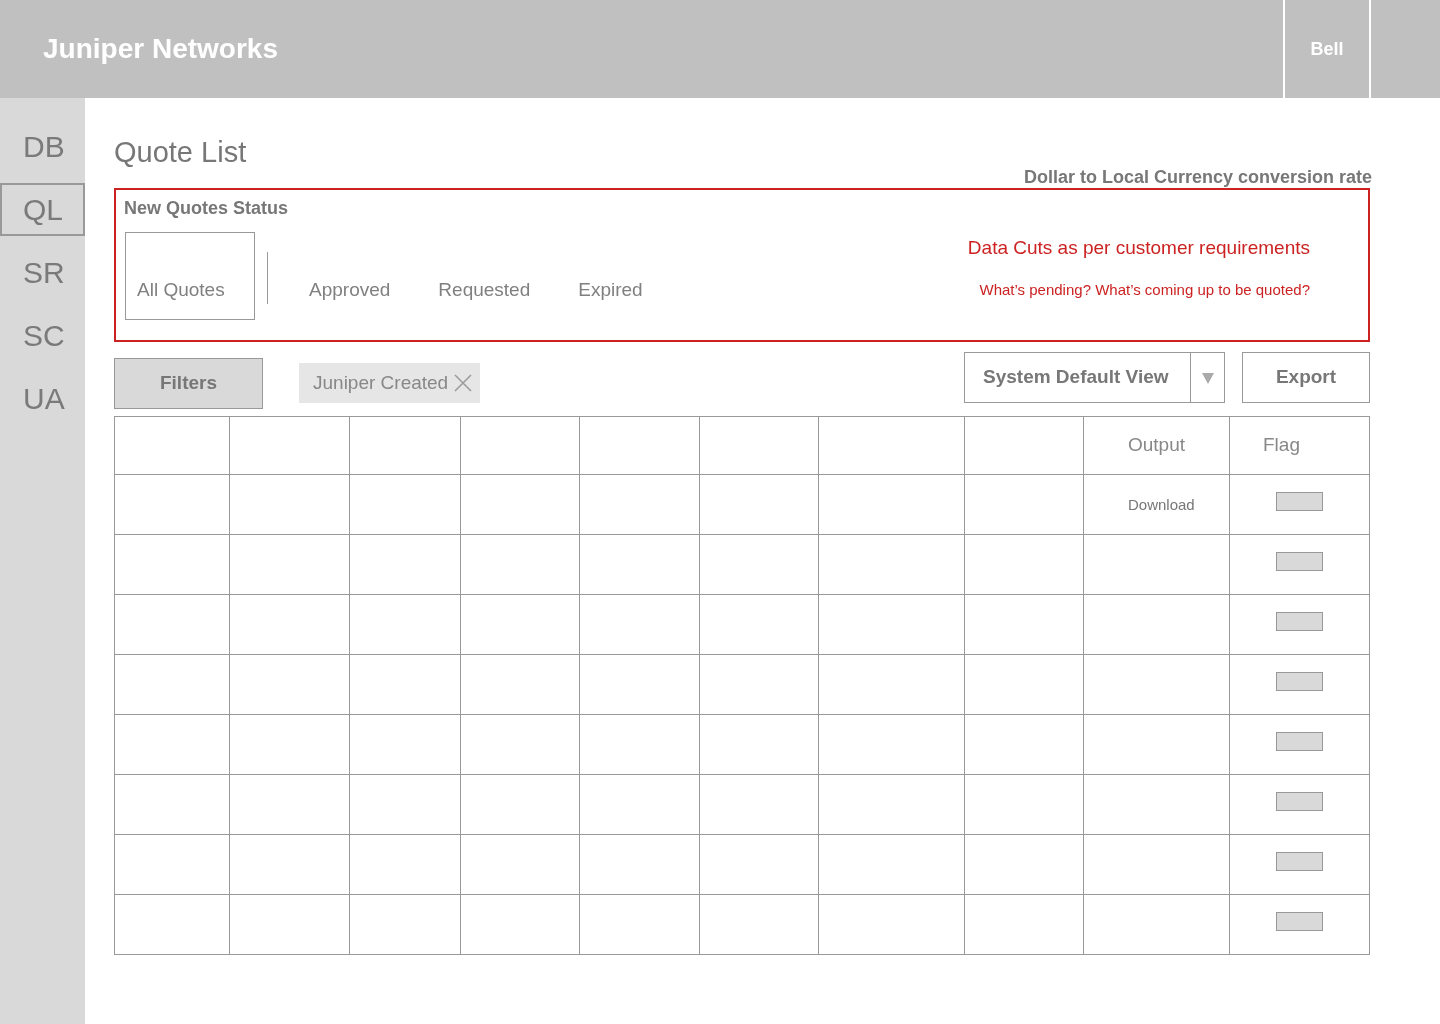 The width and height of the screenshot is (1440, 1024). What do you see at coordinates (381, 382) in the screenshot?
I see `chip-label: Juniper Created` at bounding box center [381, 382].